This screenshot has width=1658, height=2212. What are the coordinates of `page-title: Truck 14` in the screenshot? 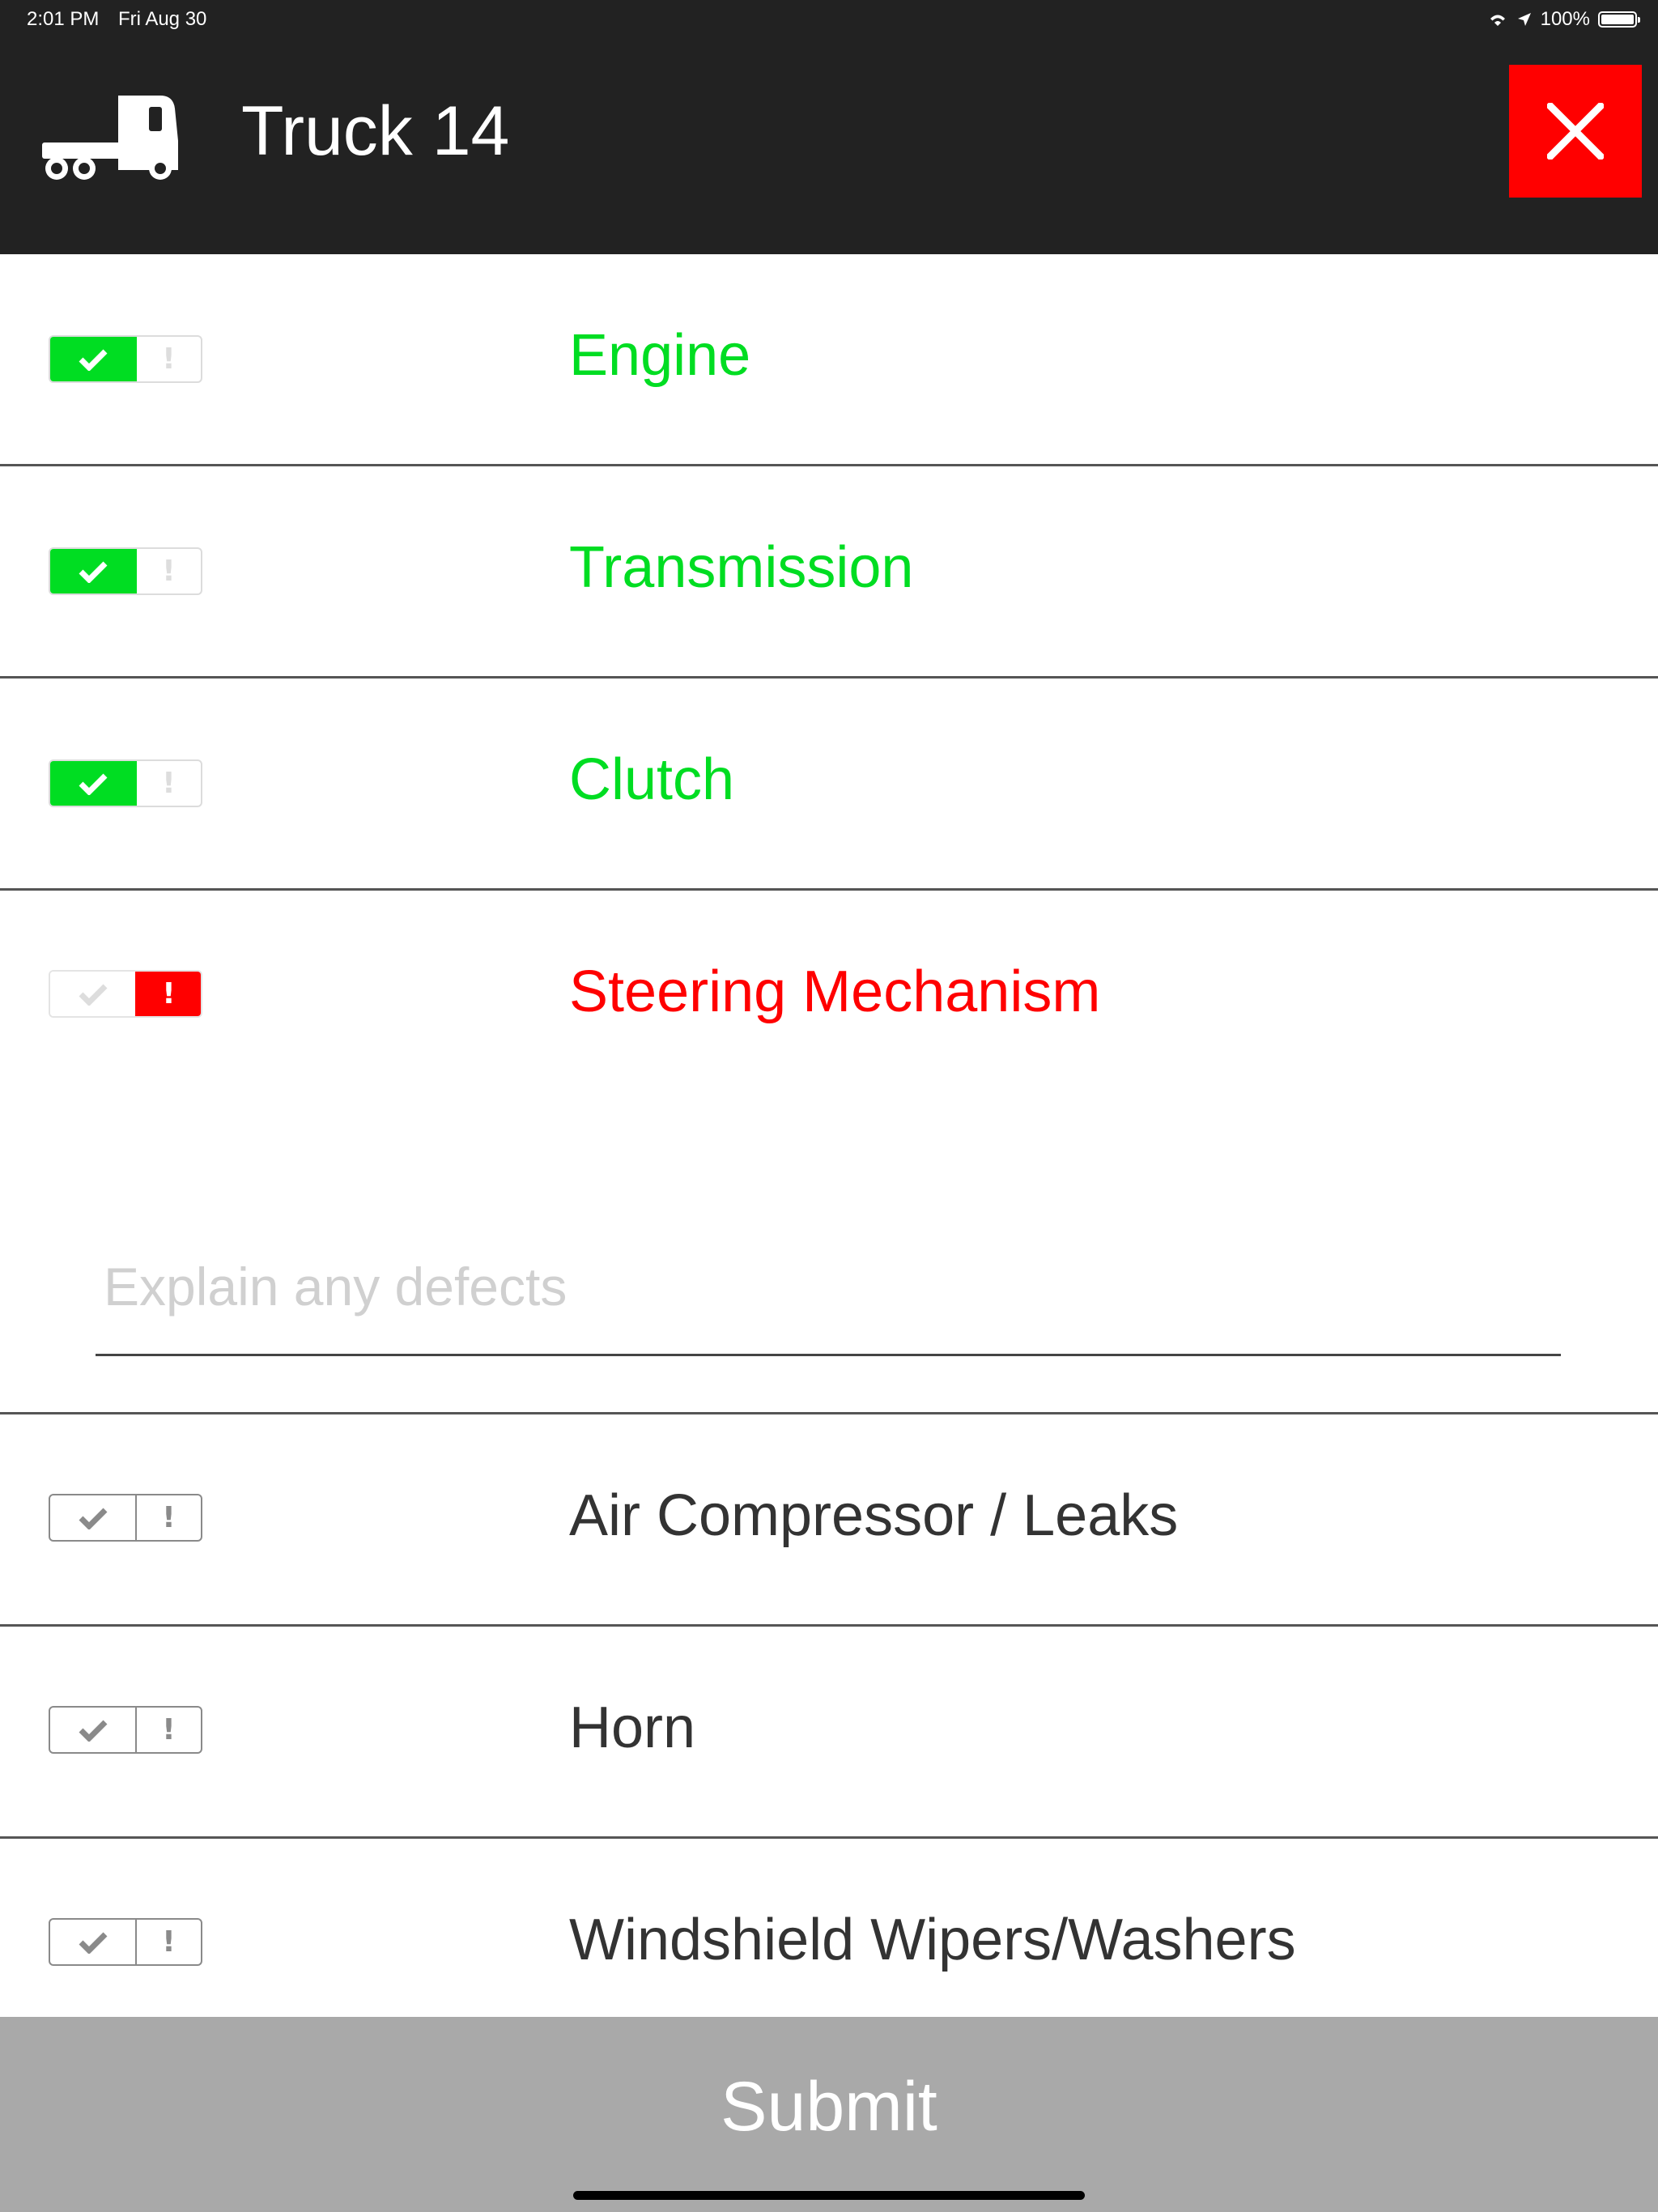 It's located at (375, 131).